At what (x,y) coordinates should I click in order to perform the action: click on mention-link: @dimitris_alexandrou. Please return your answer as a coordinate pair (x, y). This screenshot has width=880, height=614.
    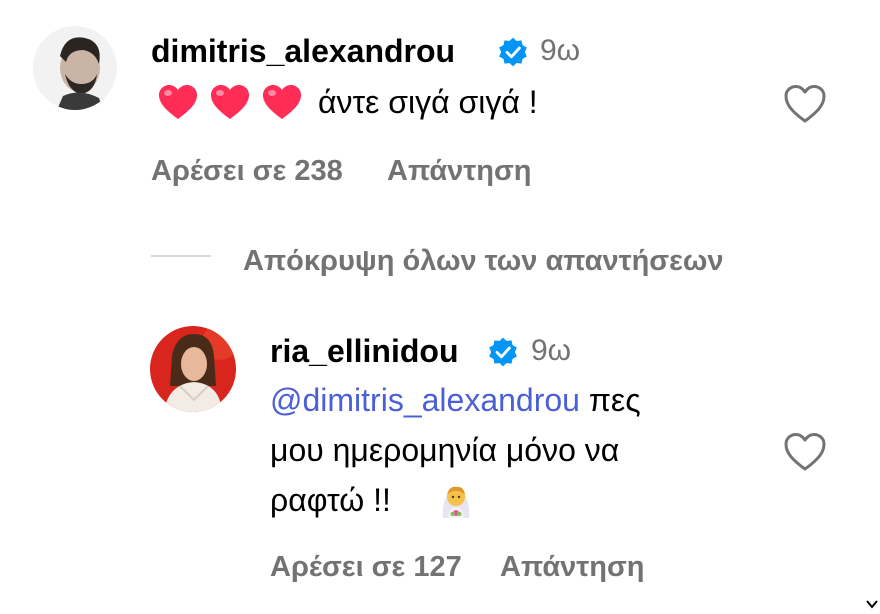
    Looking at the image, I should click on (425, 400).